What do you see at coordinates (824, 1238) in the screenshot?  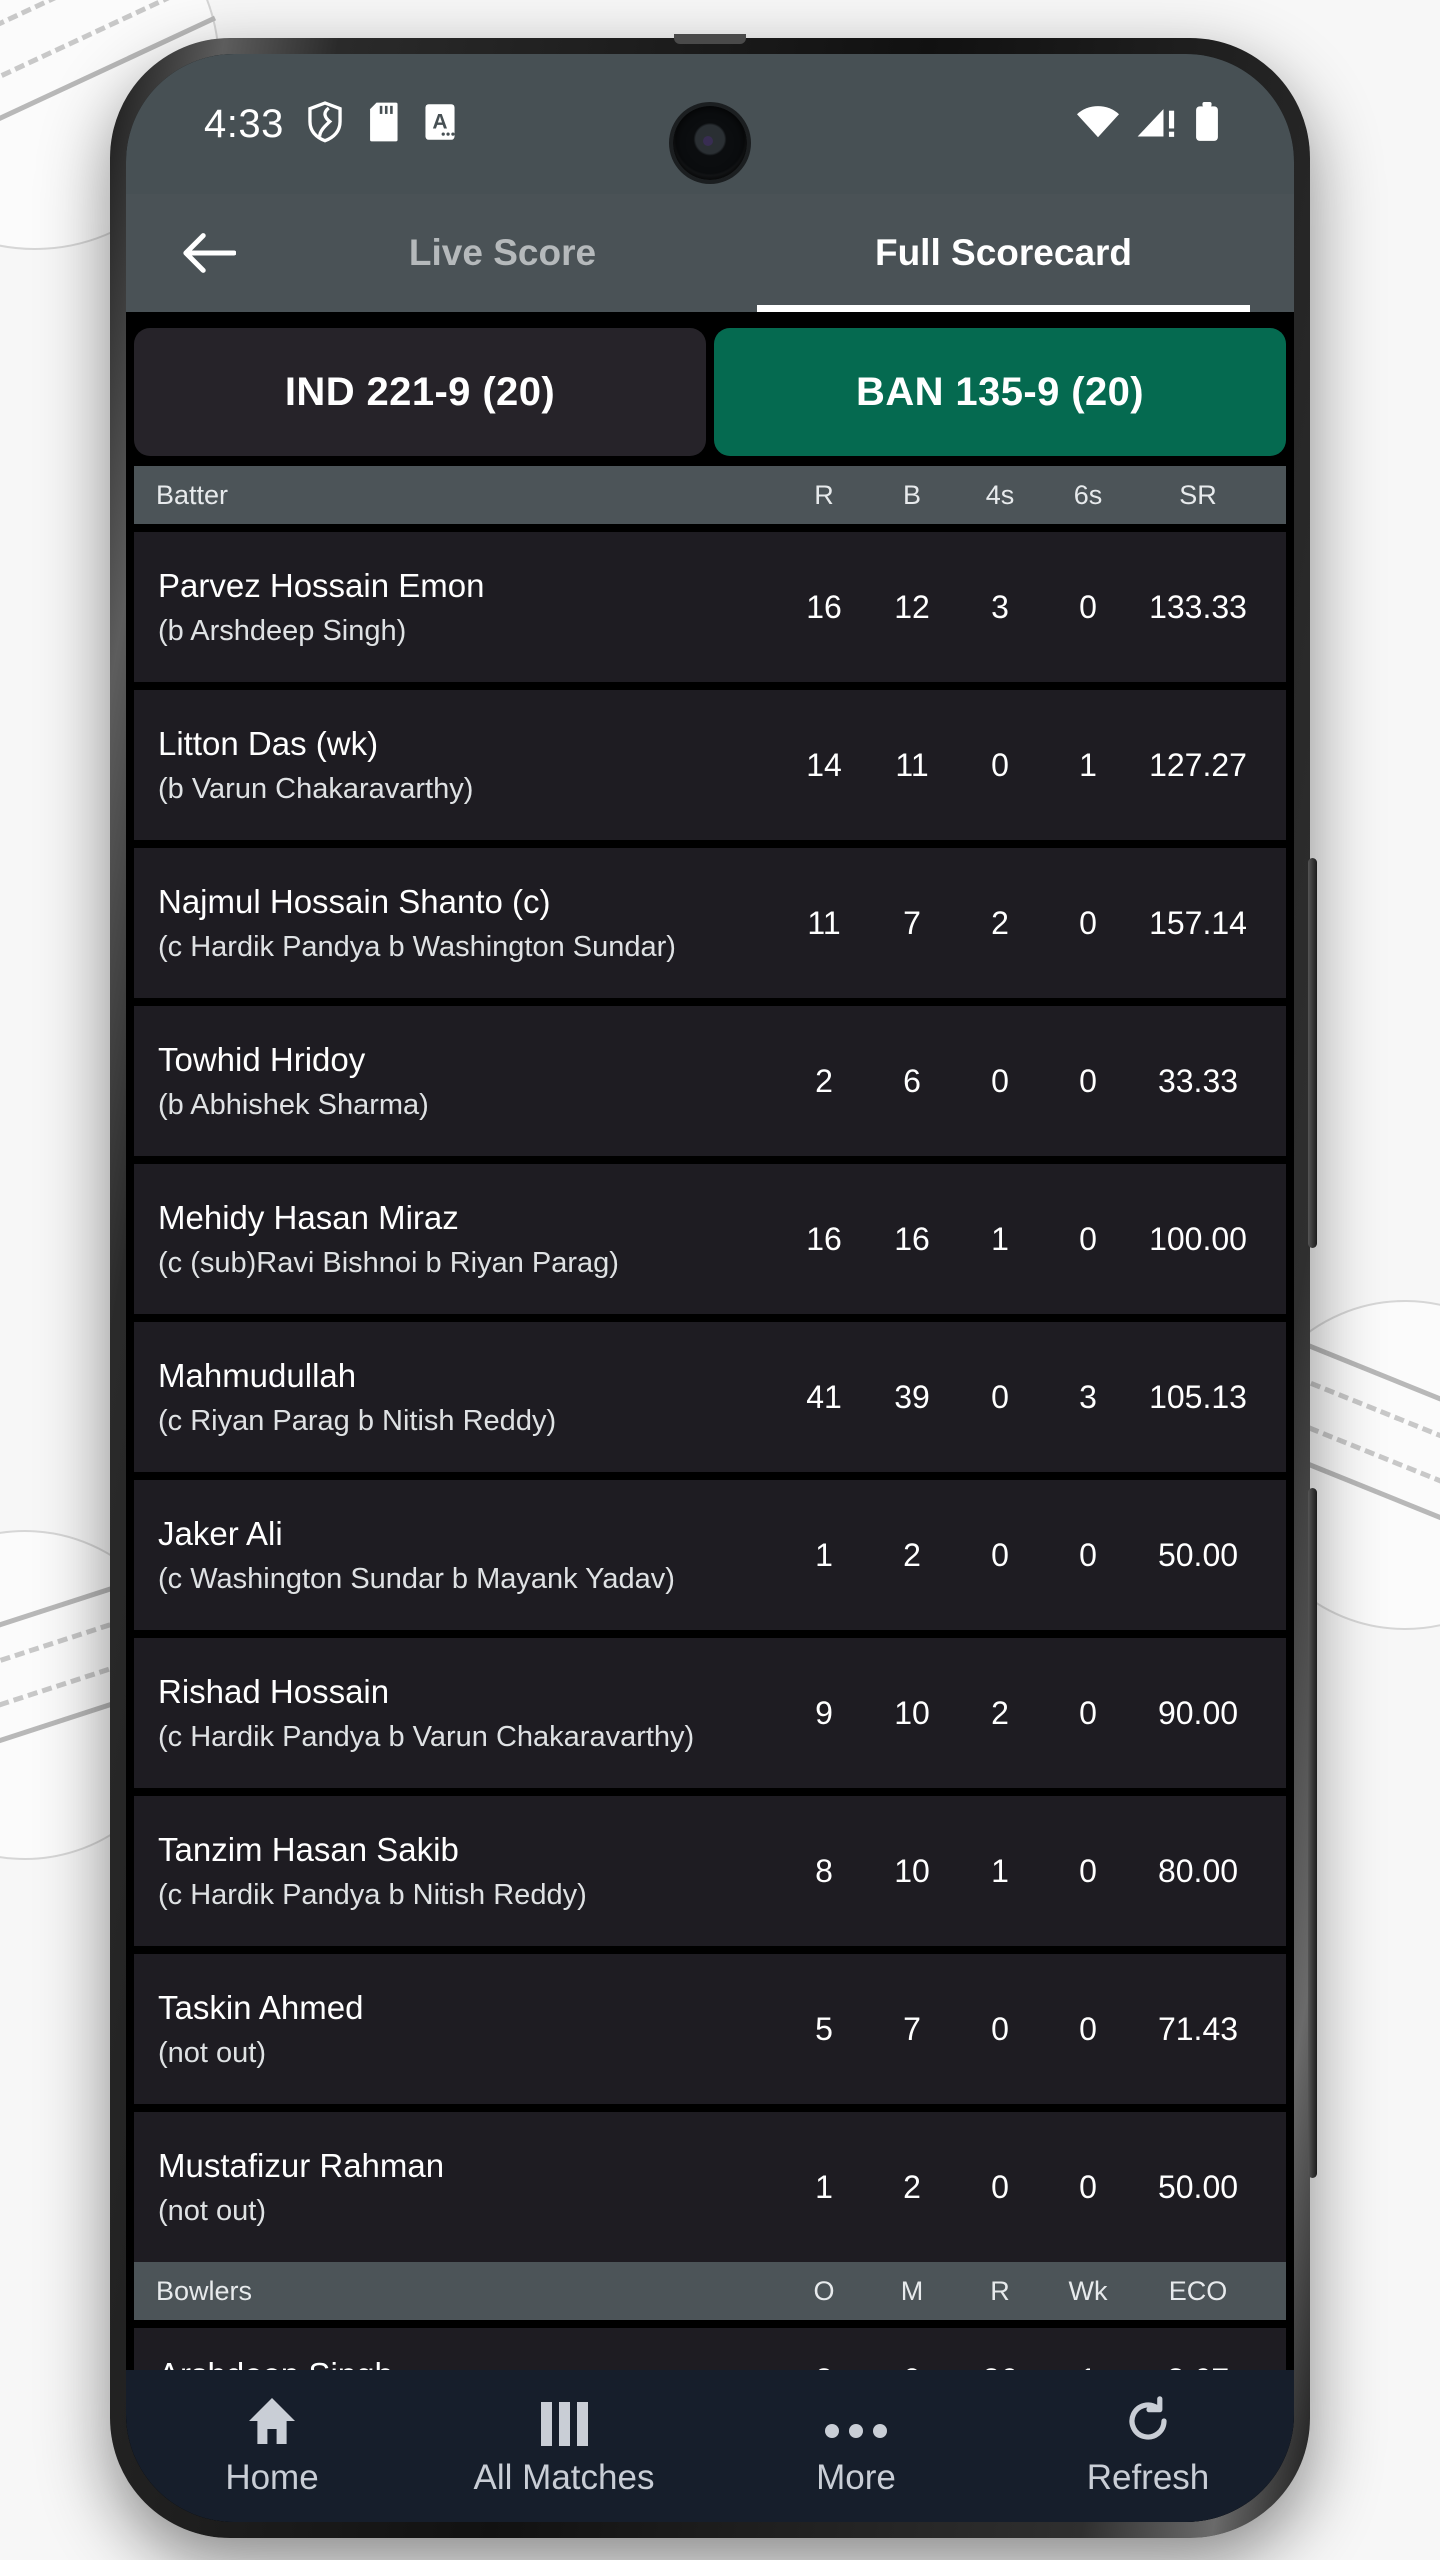 I see `batter-runs: 16` at bounding box center [824, 1238].